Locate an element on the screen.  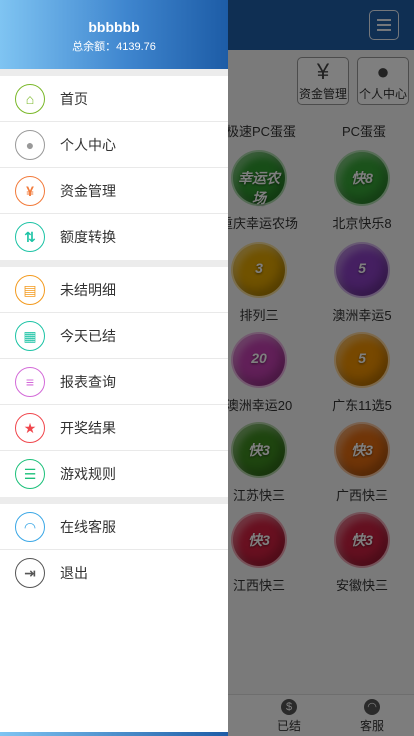
menu-item-label: 退出 is located at coordinates (74, 573).